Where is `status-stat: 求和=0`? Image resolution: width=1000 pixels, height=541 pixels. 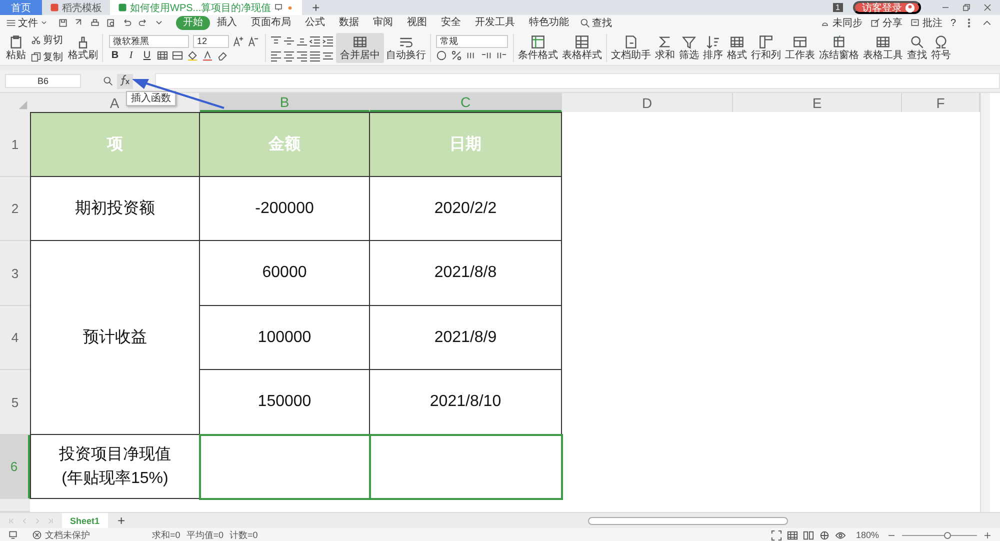 status-stat: 求和=0 is located at coordinates (166, 534).